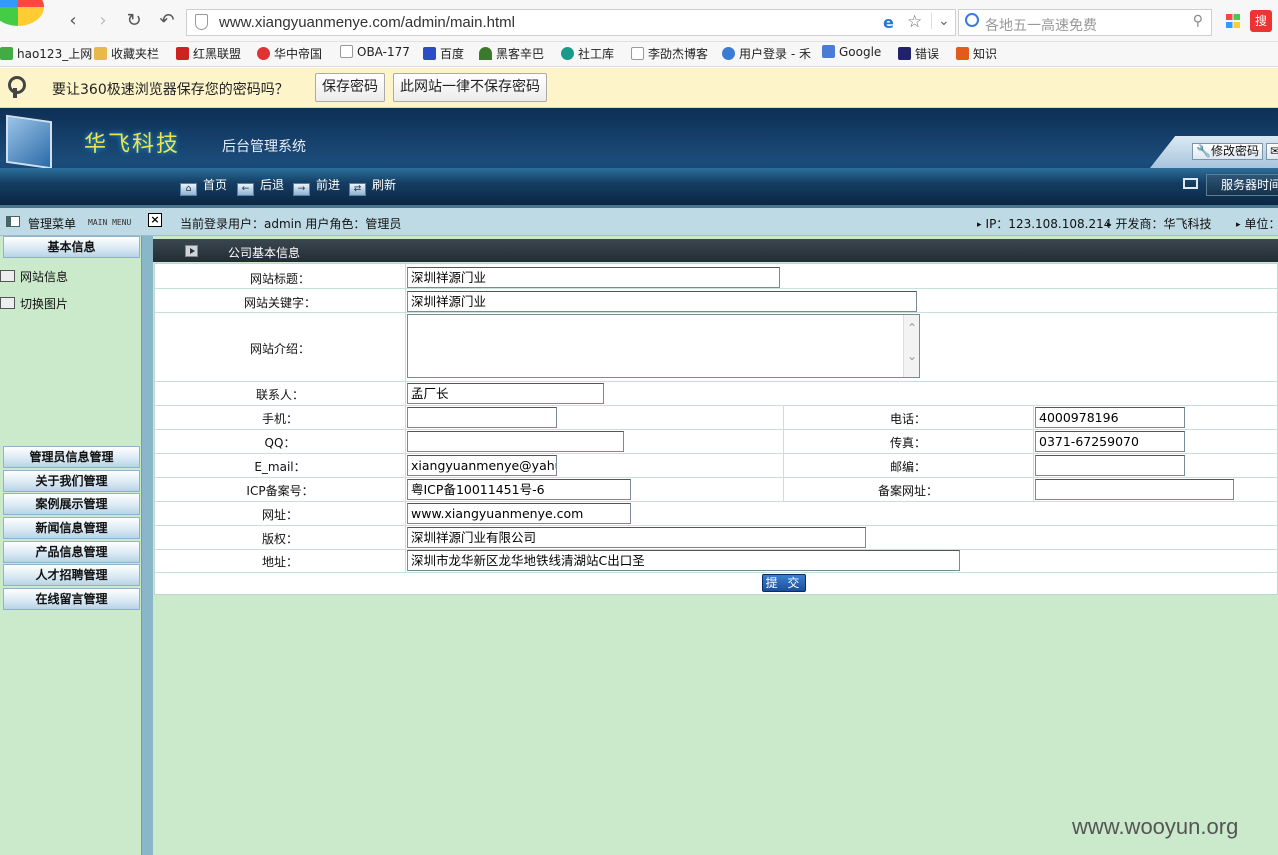  Describe the element at coordinates (1242, 185) in the screenshot. I see `server-time-button: 服务器时间` at that location.